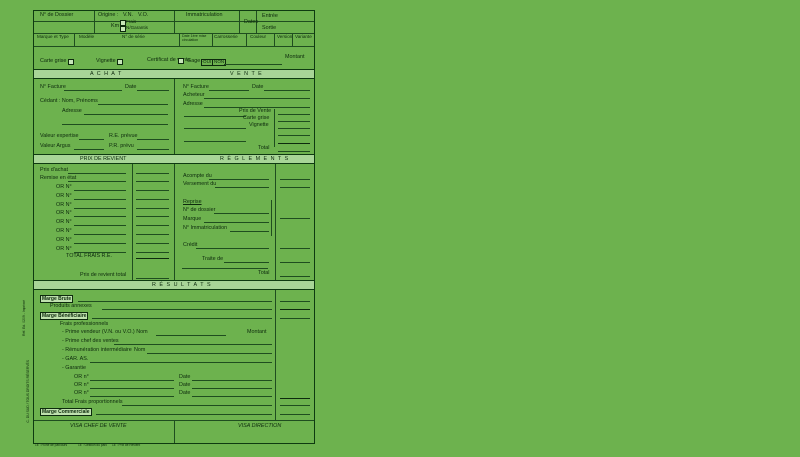 The image size is (800, 457). I want to click on montant-label: Montant, so click(295, 57).